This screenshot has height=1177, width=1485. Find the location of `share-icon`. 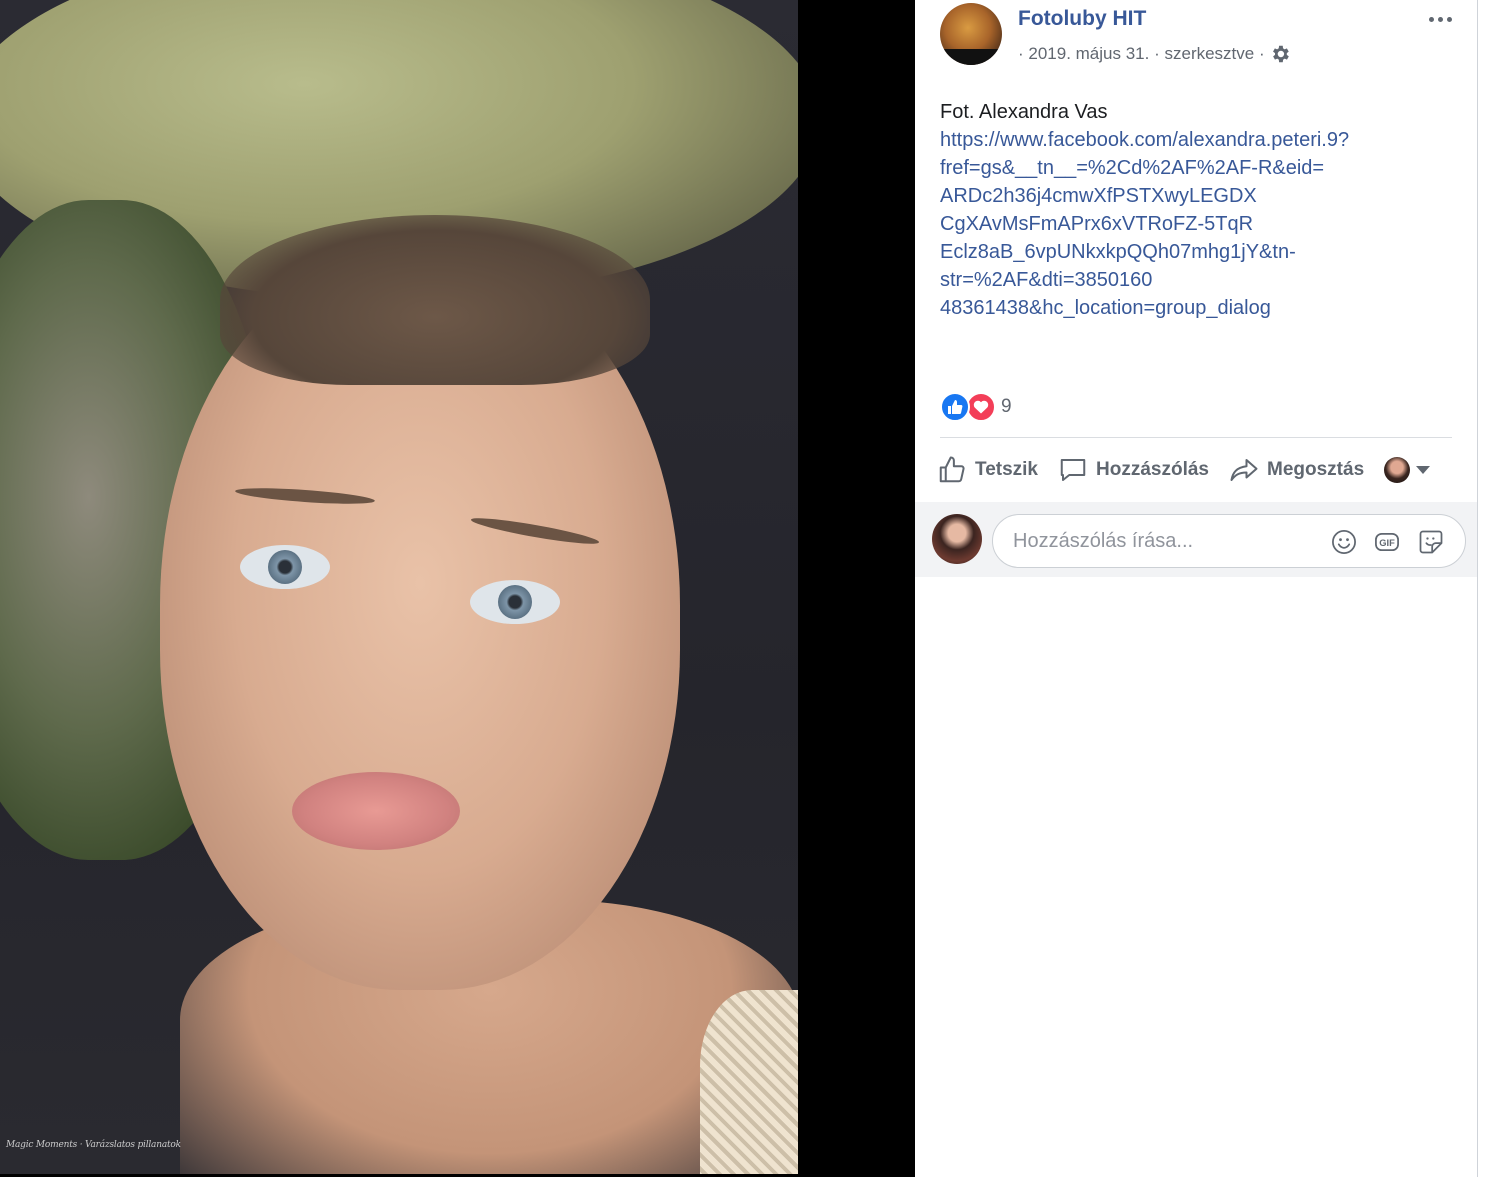

share-icon is located at coordinates (1244, 470).